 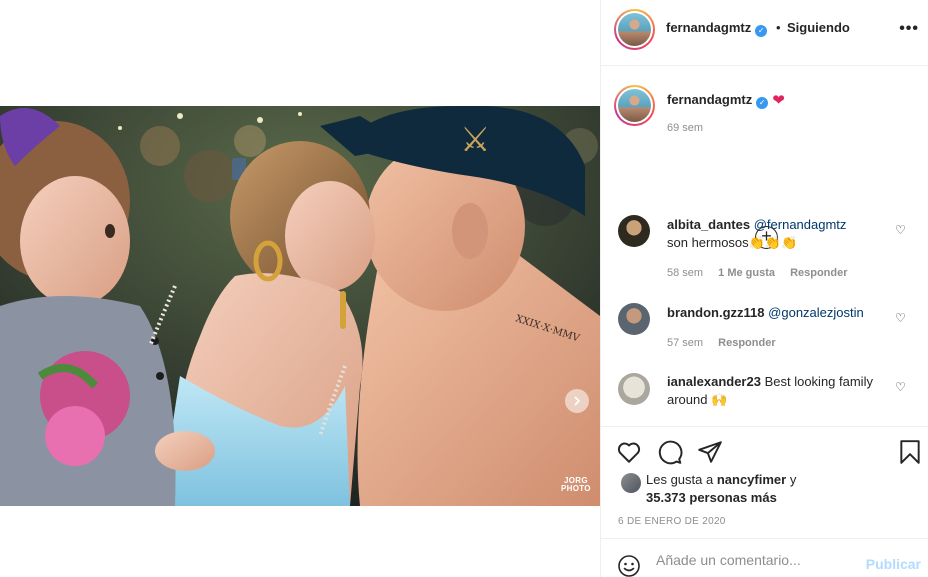 What do you see at coordinates (818, 27) in the screenshot?
I see `follow-status-button: Siguiendo` at bounding box center [818, 27].